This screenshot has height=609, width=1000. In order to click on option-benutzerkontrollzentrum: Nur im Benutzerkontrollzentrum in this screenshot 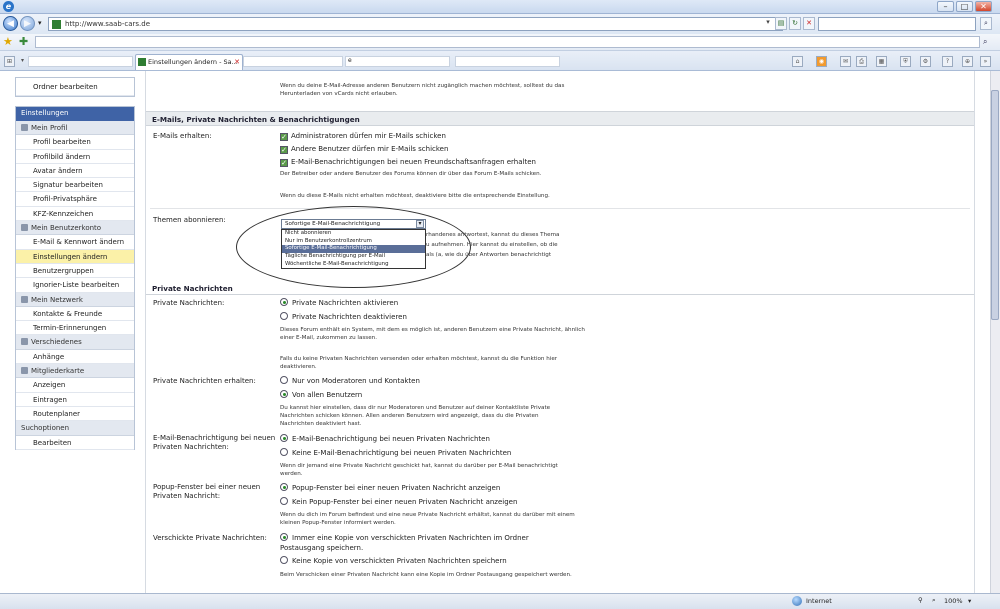, I will do `click(353, 242)`.